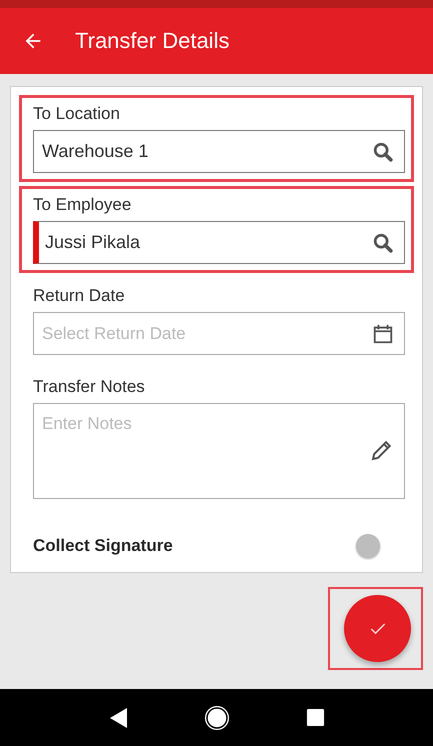 This screenshot has width=433, height=746. I want to click on field-label: Return Date, so click(79, 296).